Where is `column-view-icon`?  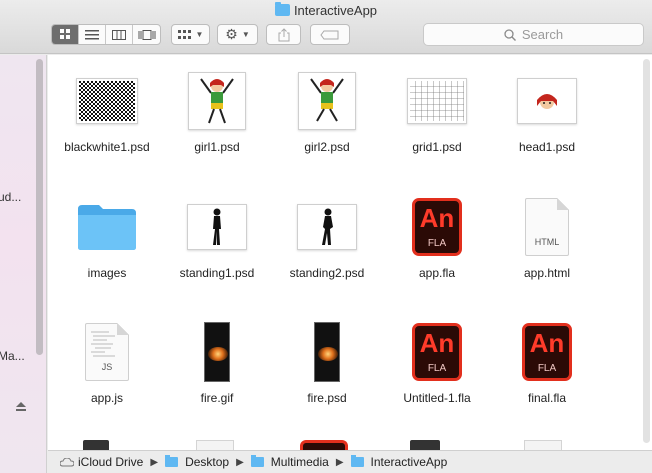 column-view-icon is located at coordinates (119, 34).